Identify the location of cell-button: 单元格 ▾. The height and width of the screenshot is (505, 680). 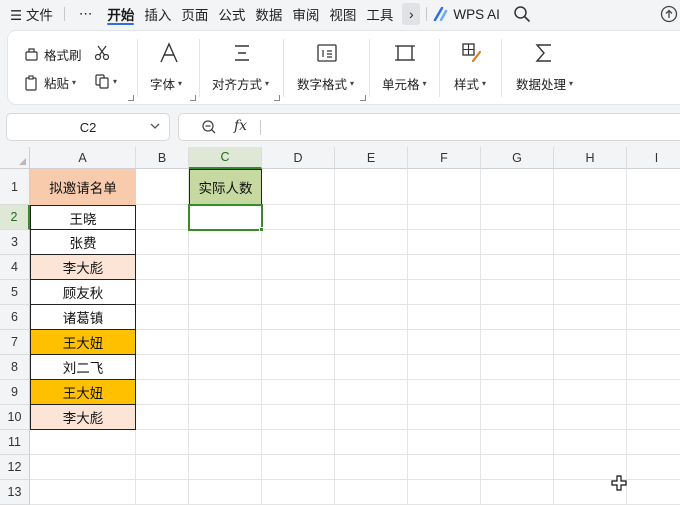
(404, 83).